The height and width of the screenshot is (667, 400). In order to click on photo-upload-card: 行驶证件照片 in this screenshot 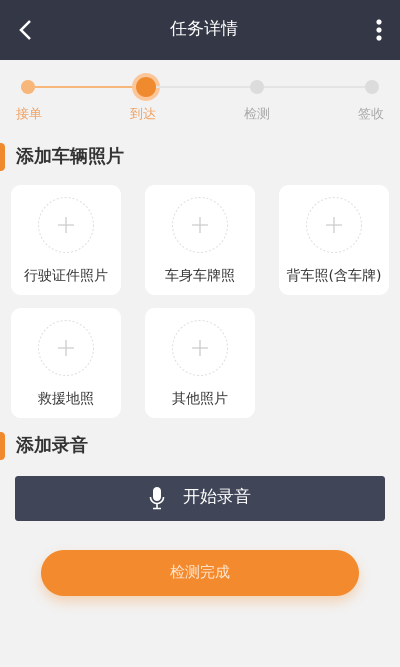, I will do `click(66, 239)`.